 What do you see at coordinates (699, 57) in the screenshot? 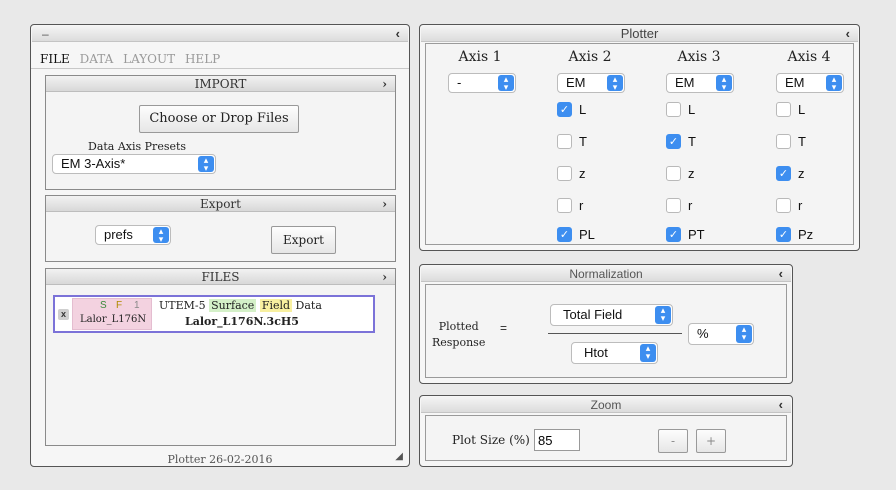
I see `axis3-header: Axis 3` at bounding box center [699, 57].